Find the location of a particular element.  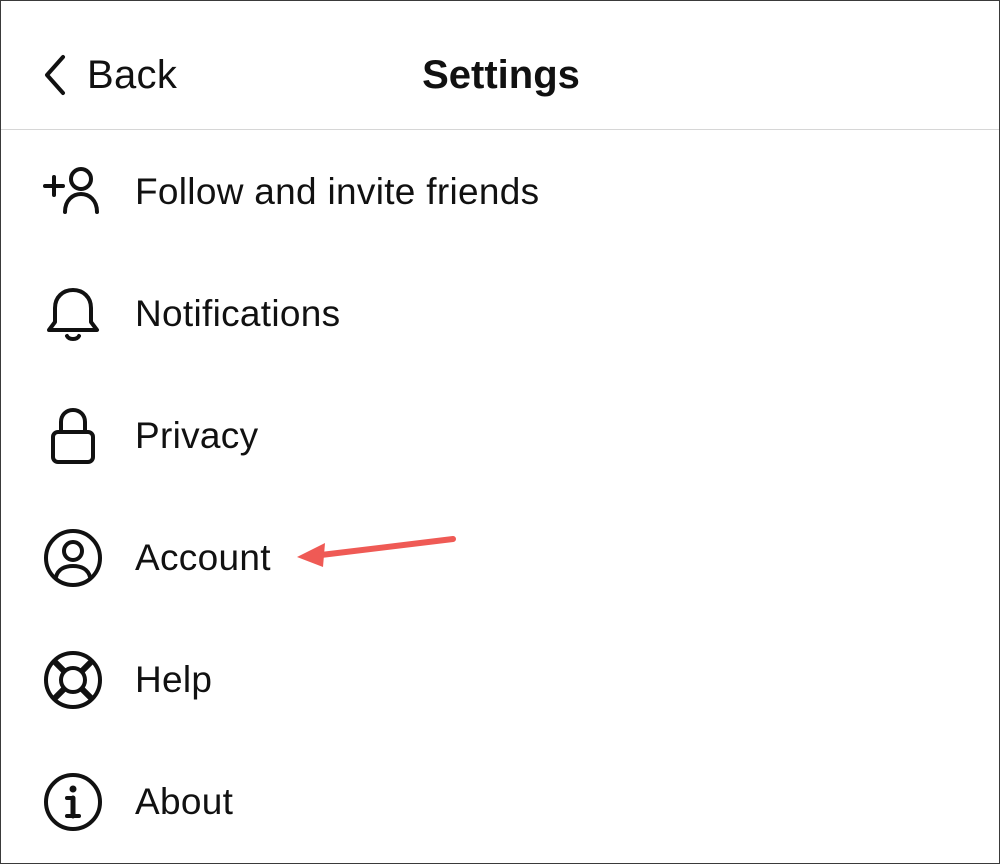

menu-item-account: Account is located at coordinates (500, 558).